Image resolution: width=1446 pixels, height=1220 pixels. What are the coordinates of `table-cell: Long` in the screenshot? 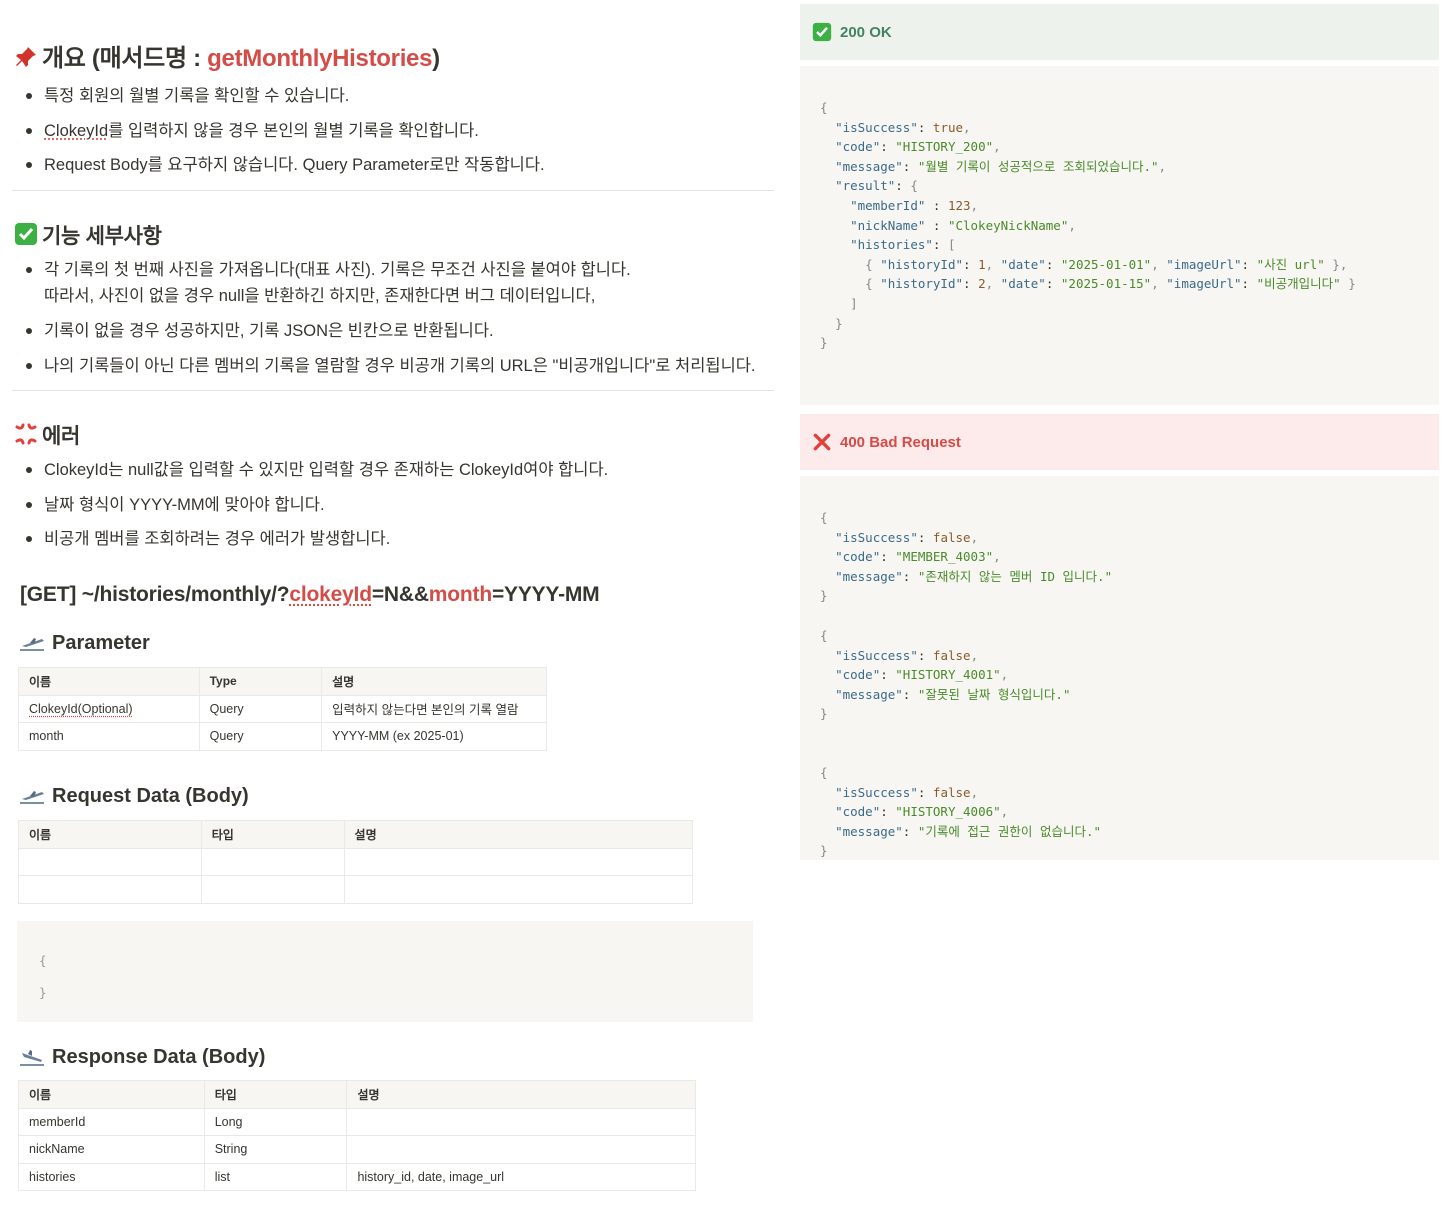 It's located at (275, 1121).